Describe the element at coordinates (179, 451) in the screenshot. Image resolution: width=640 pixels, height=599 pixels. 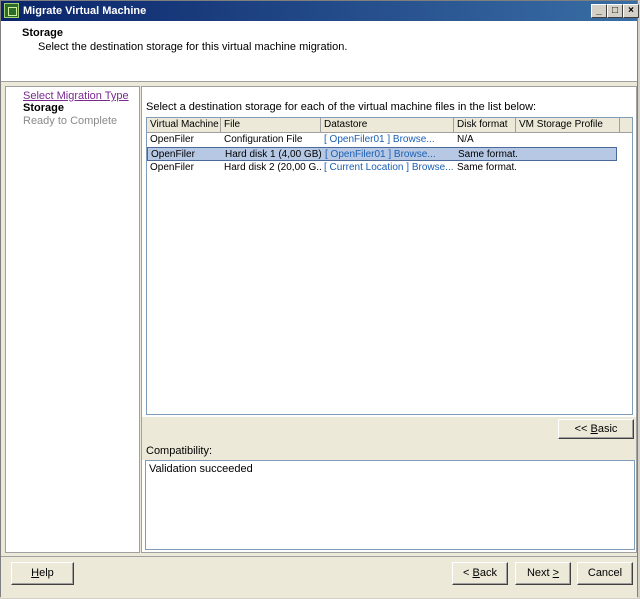
I see `compatibility-label: Compatibility:` at that location.